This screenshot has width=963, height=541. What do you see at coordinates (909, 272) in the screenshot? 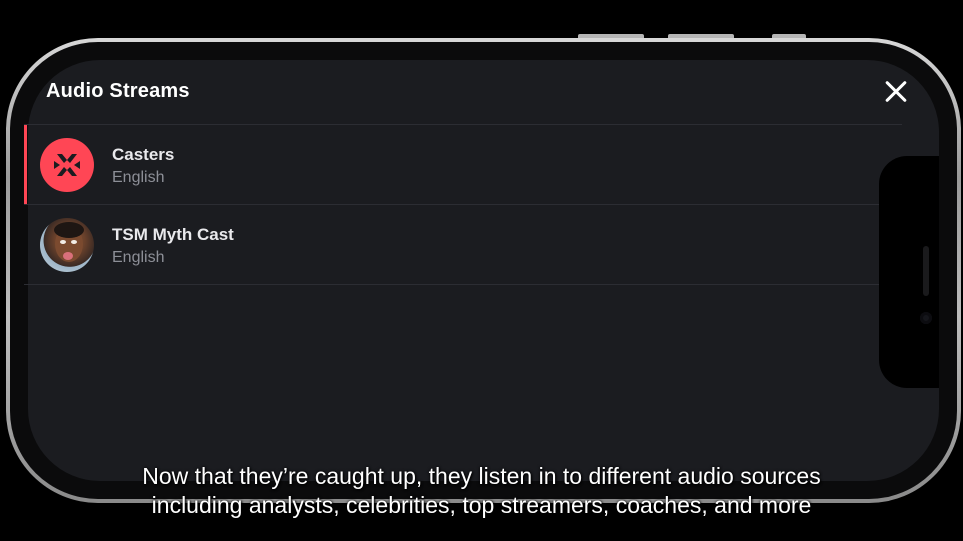
I see `phone-notch` at bounding box center [909, 272].